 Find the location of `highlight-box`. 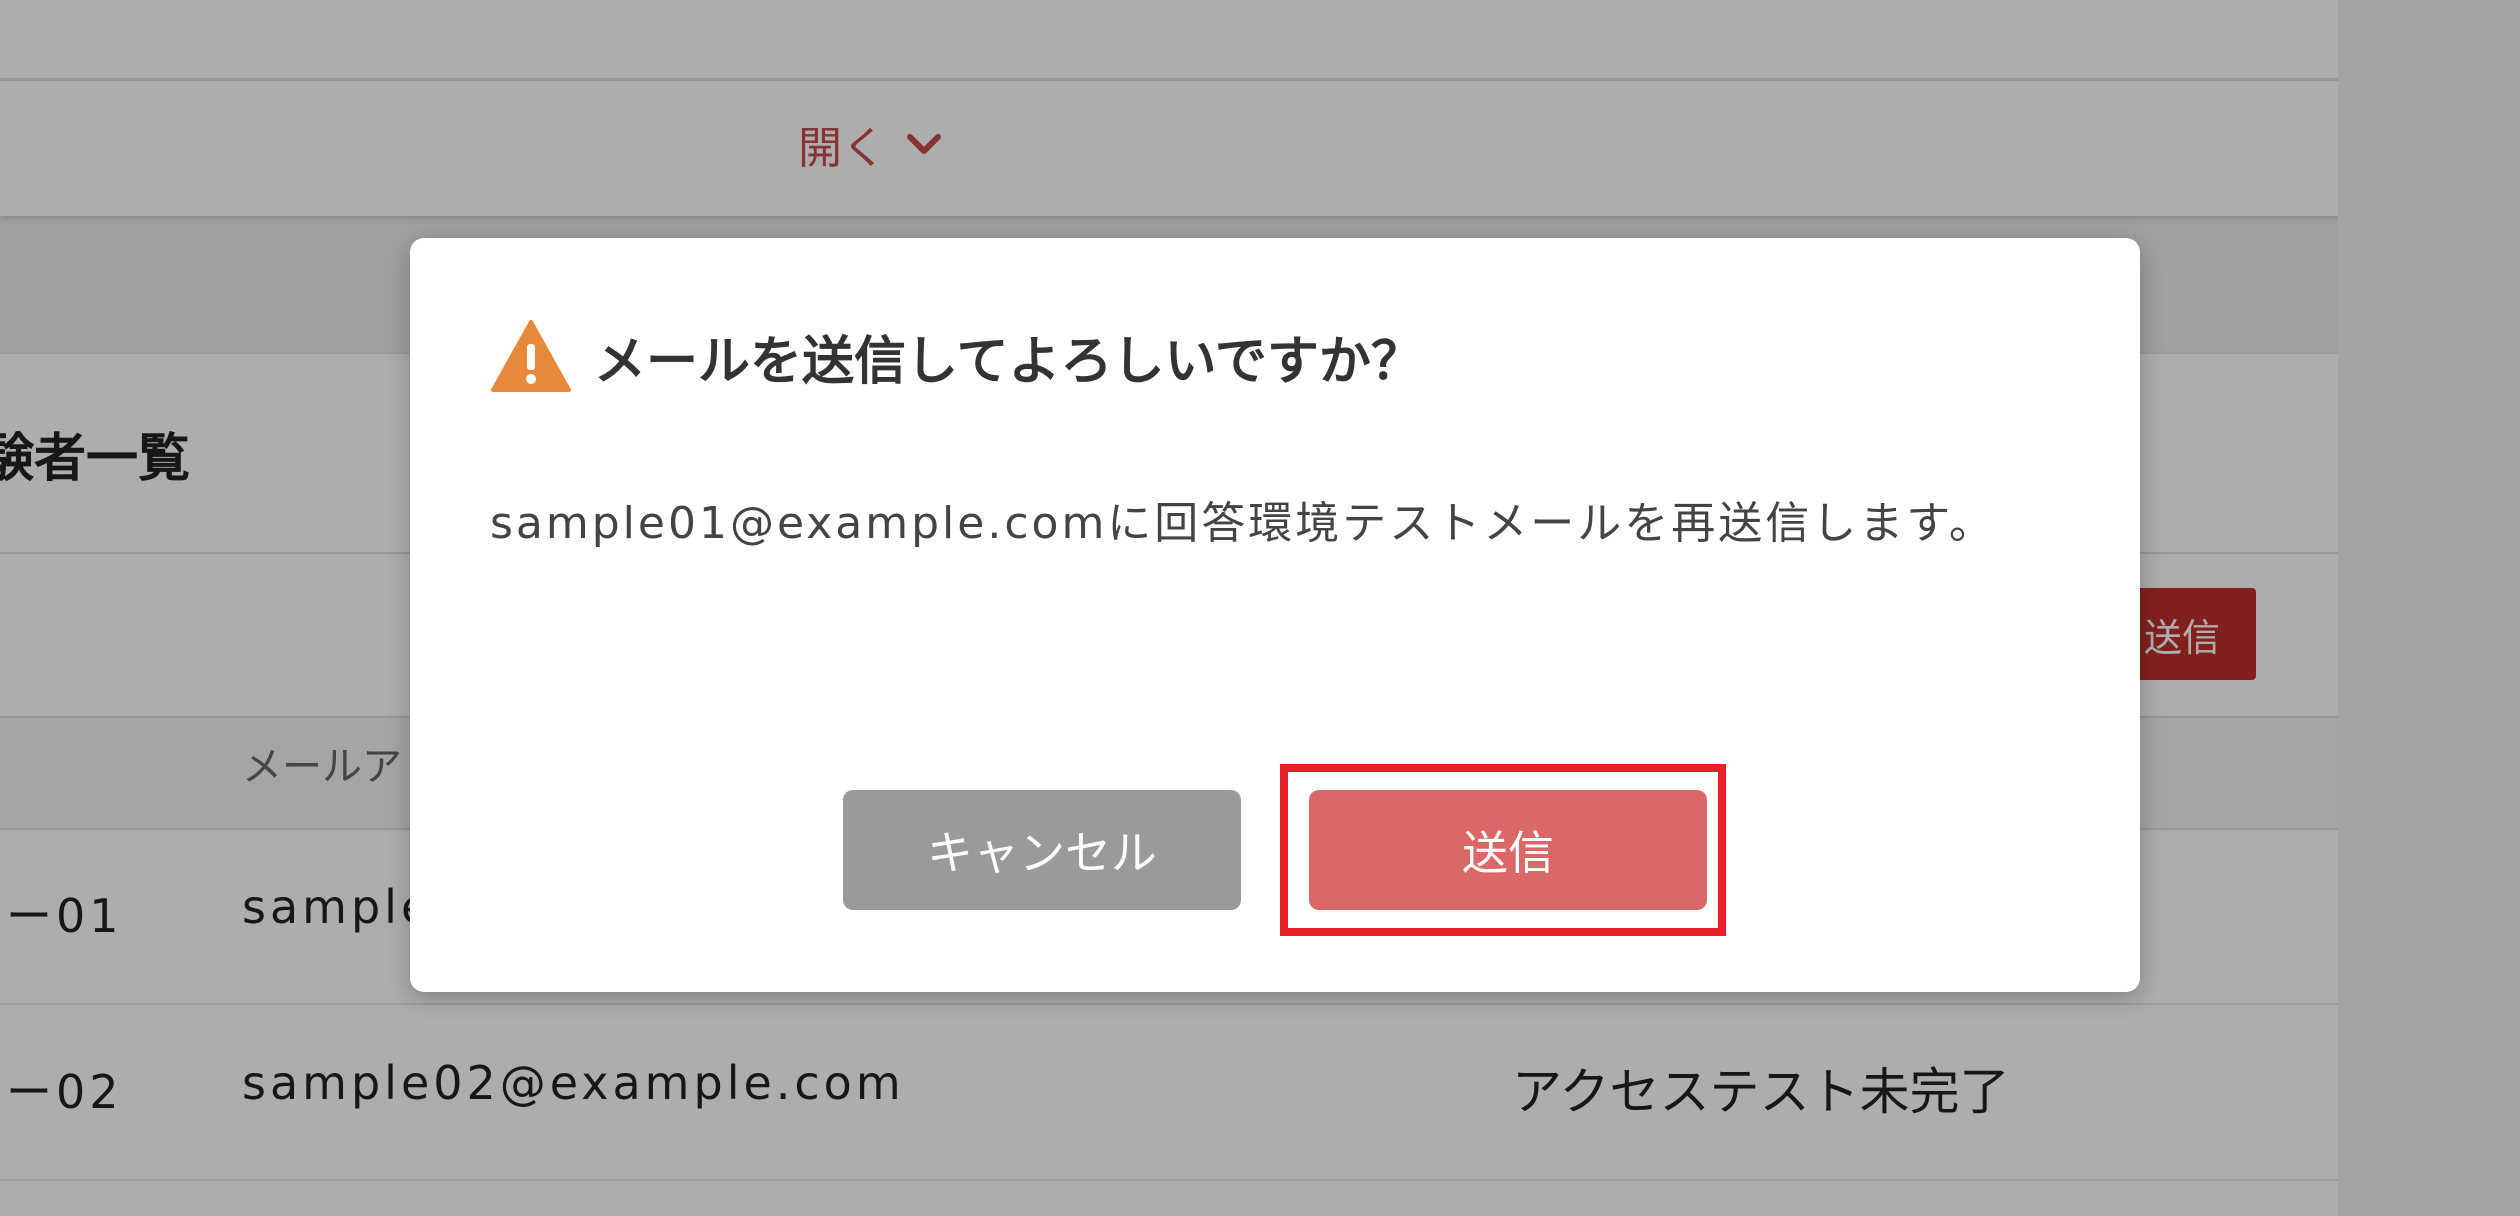

highlight-box is located at coordinates (1503, 850).